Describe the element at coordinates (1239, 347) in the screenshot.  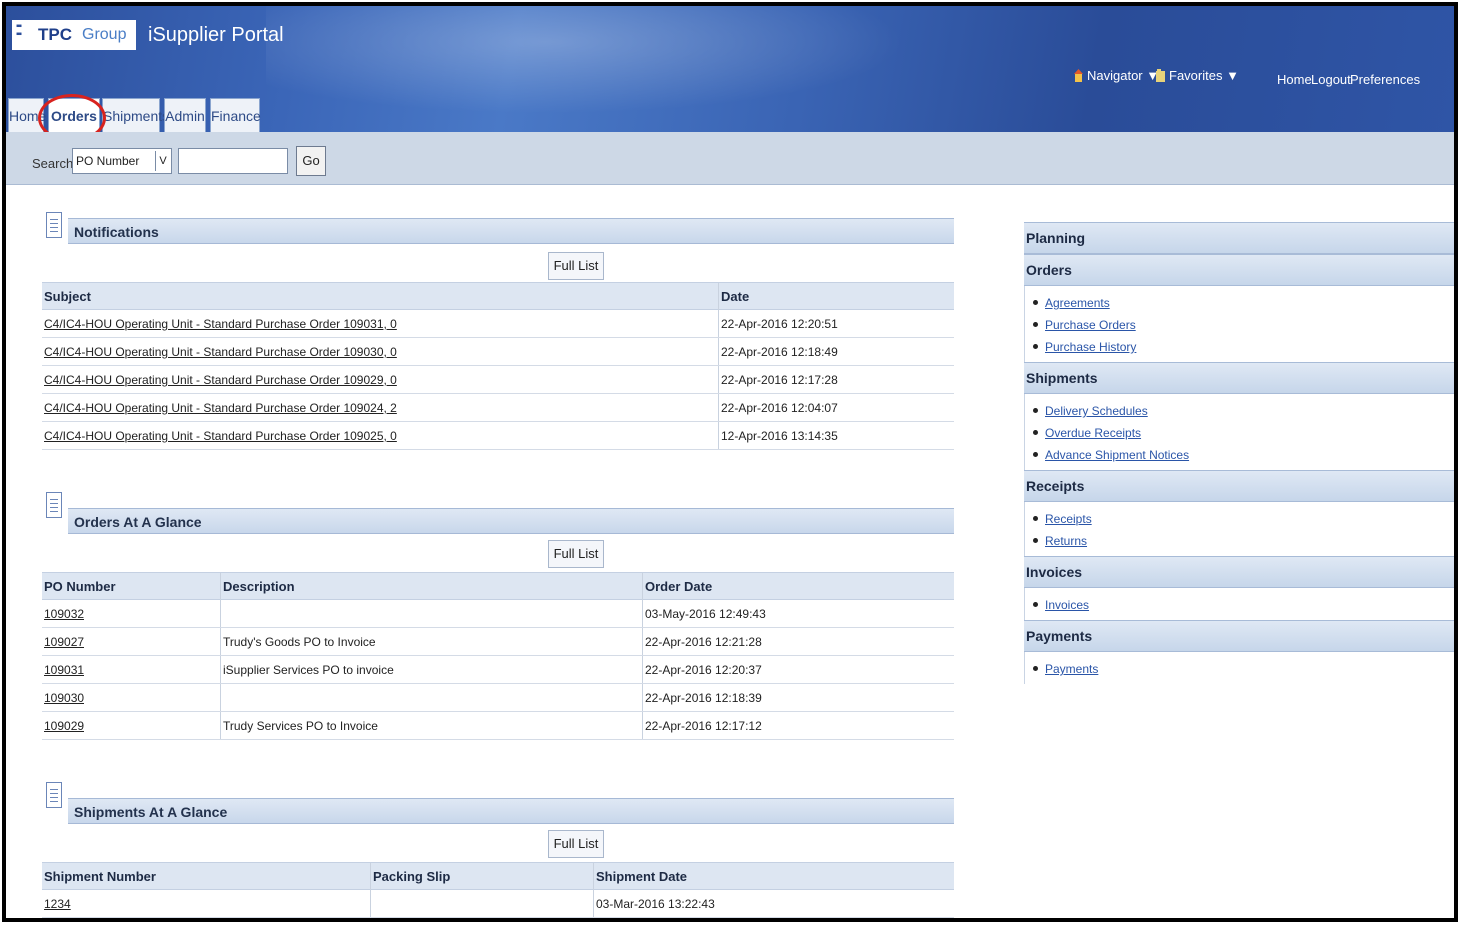
I see `sidebar-item-purchase-history: Purchase History` at that location.